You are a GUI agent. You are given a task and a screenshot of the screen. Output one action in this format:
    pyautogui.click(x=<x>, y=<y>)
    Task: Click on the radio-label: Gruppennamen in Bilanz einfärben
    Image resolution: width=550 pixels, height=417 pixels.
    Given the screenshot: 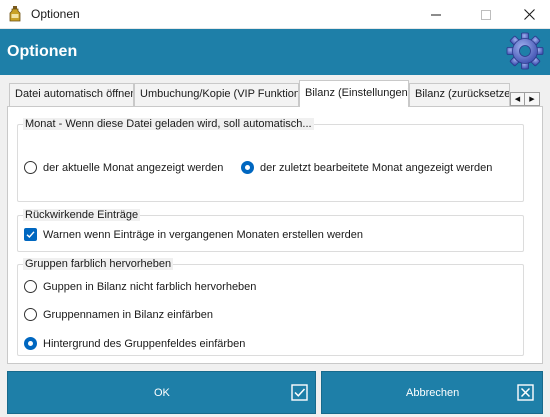 What is the action you would take?
    pyautogui.click(x=128, y=314)
    